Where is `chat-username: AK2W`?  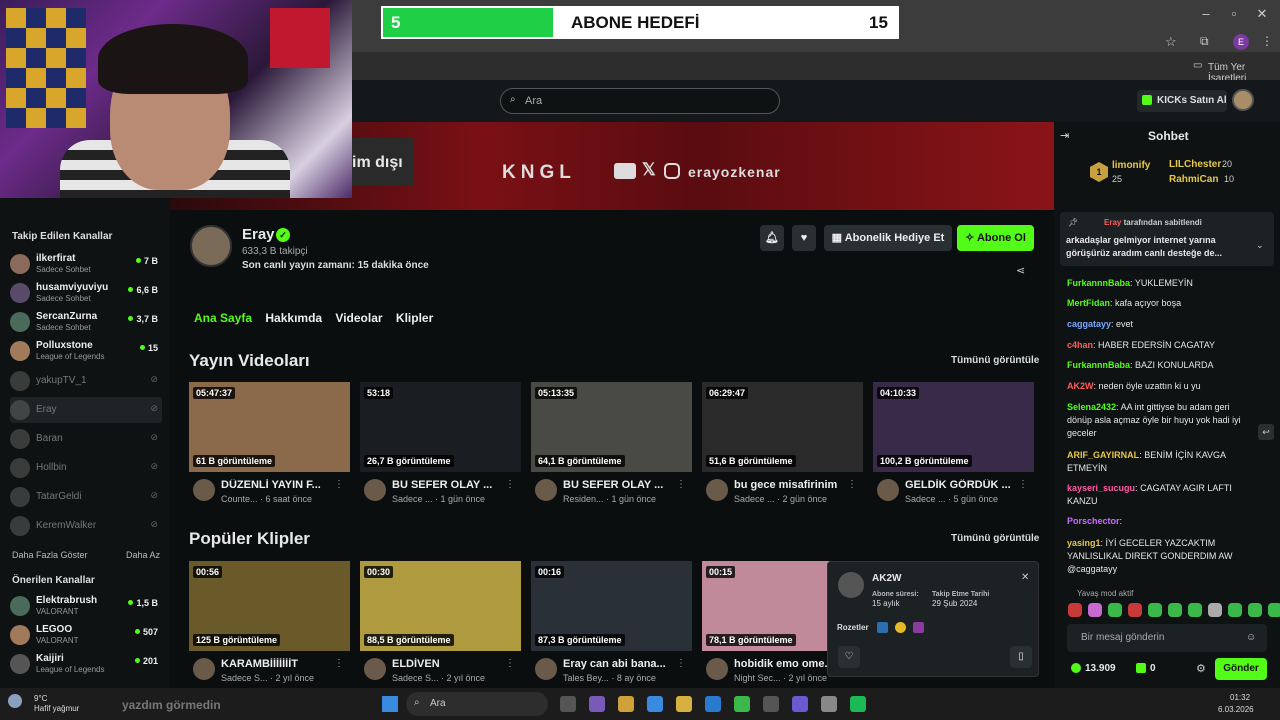 chat-username: AK2W is located at coordinates (1080, 386).